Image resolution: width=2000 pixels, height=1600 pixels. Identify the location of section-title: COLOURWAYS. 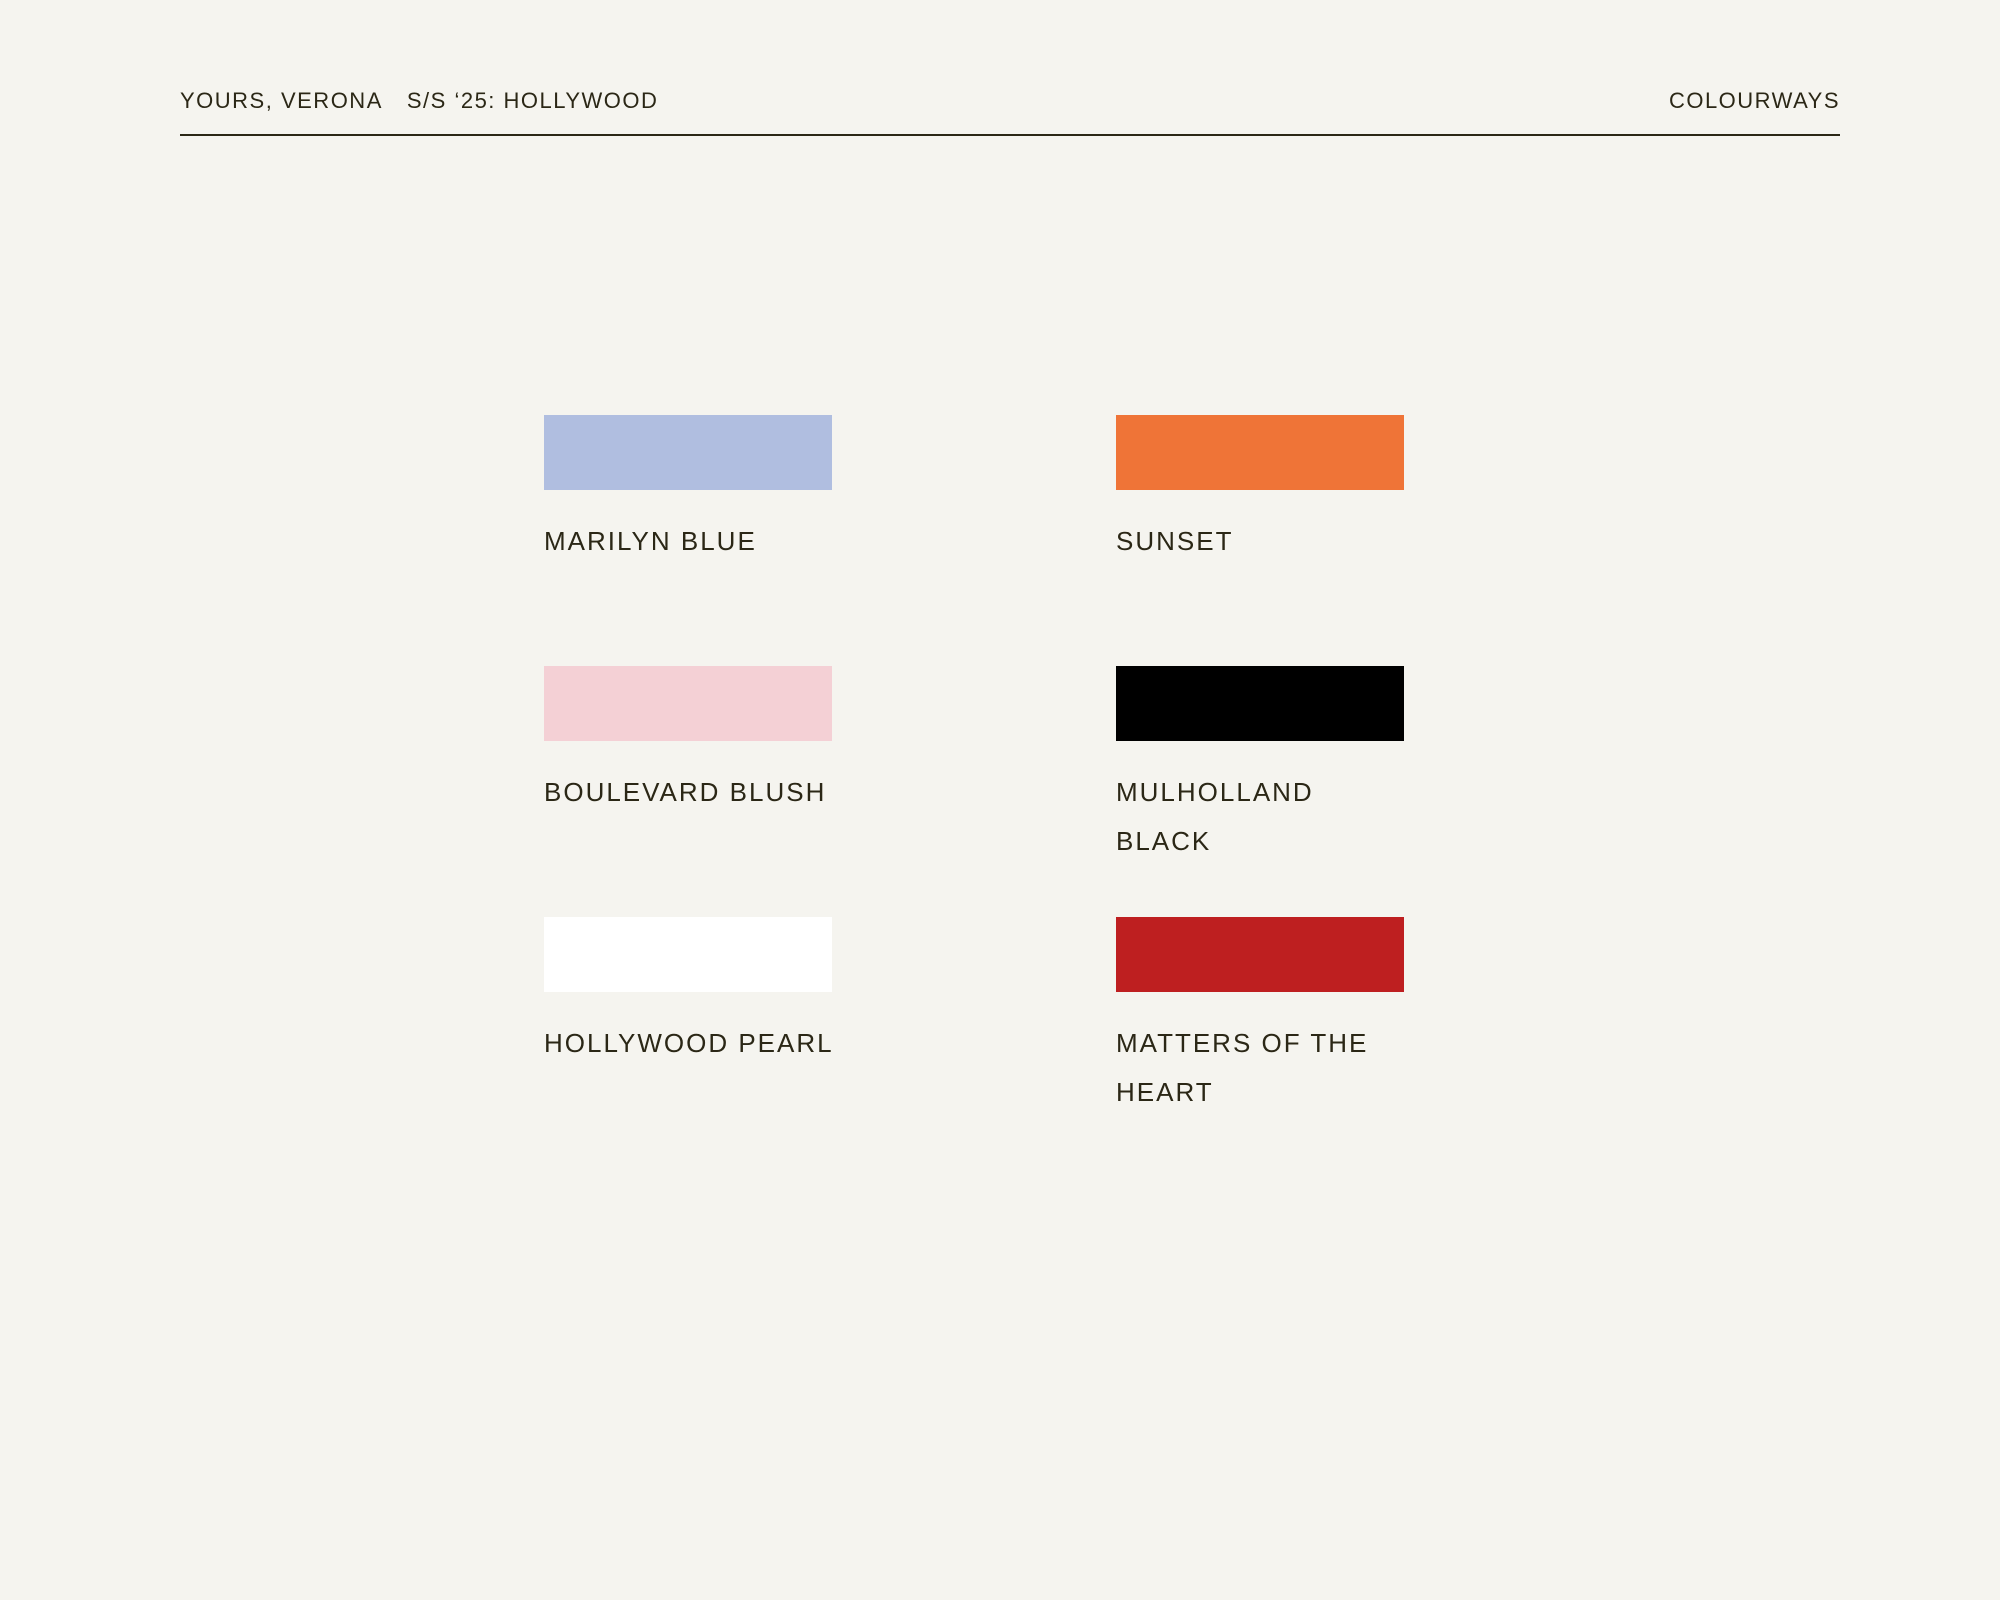
(1754, 100).